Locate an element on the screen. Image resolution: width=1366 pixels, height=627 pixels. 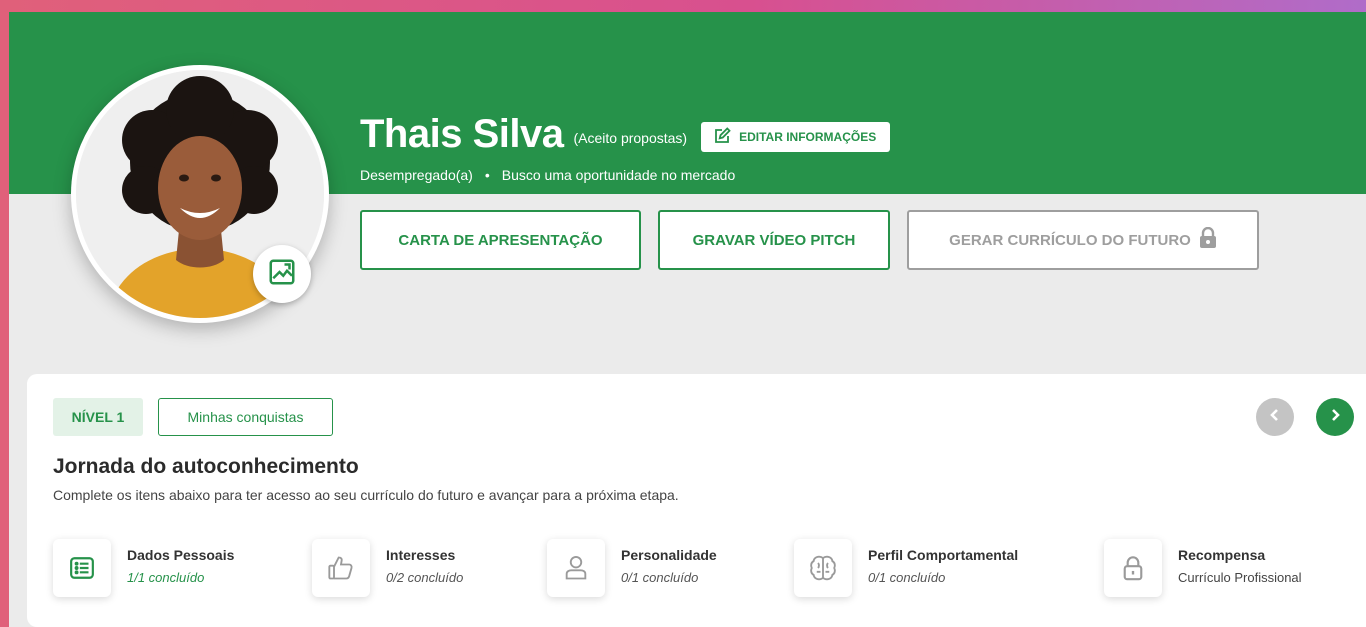
level-badge: NÍVEL 1 is located at coordinates (98, 417).